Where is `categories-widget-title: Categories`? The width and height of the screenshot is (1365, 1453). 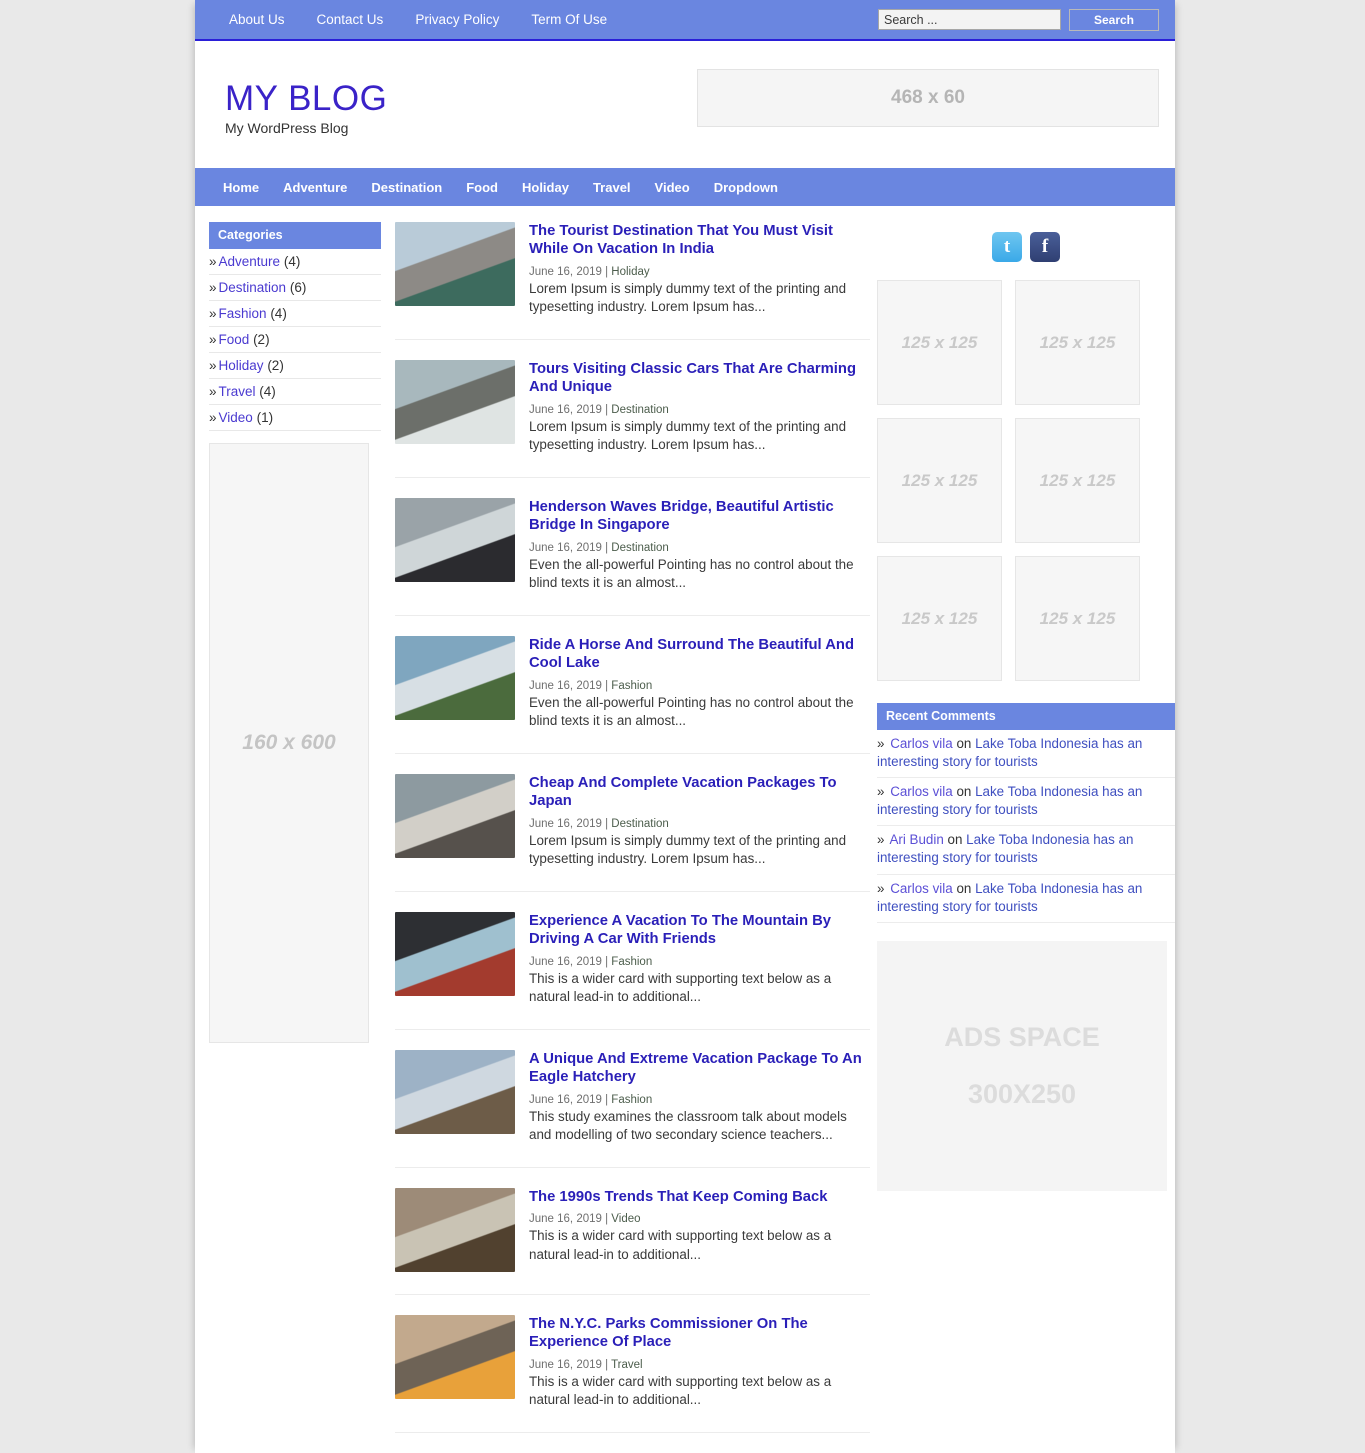 categories-widget-title: Categories is located at coordinates (295, 235).